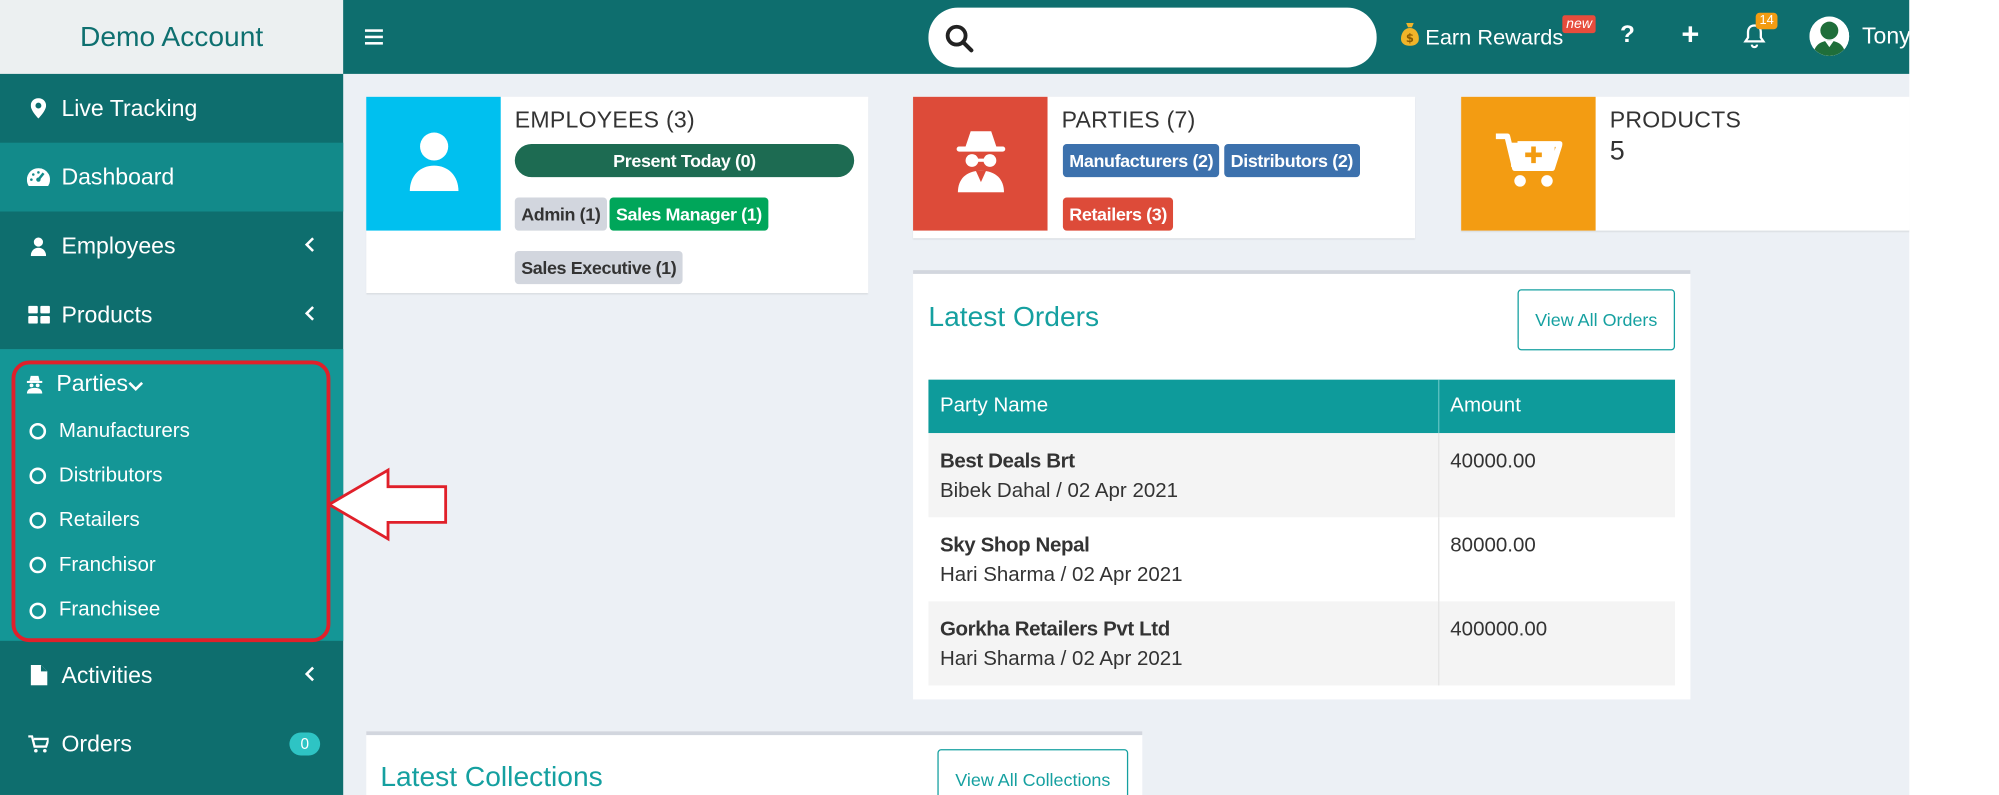 This screenshot has width=1999, height=795. Describe the element at coordinates (118, 176) in the screenshot. I see `sidebar-item-label: Dashboard` at that location.